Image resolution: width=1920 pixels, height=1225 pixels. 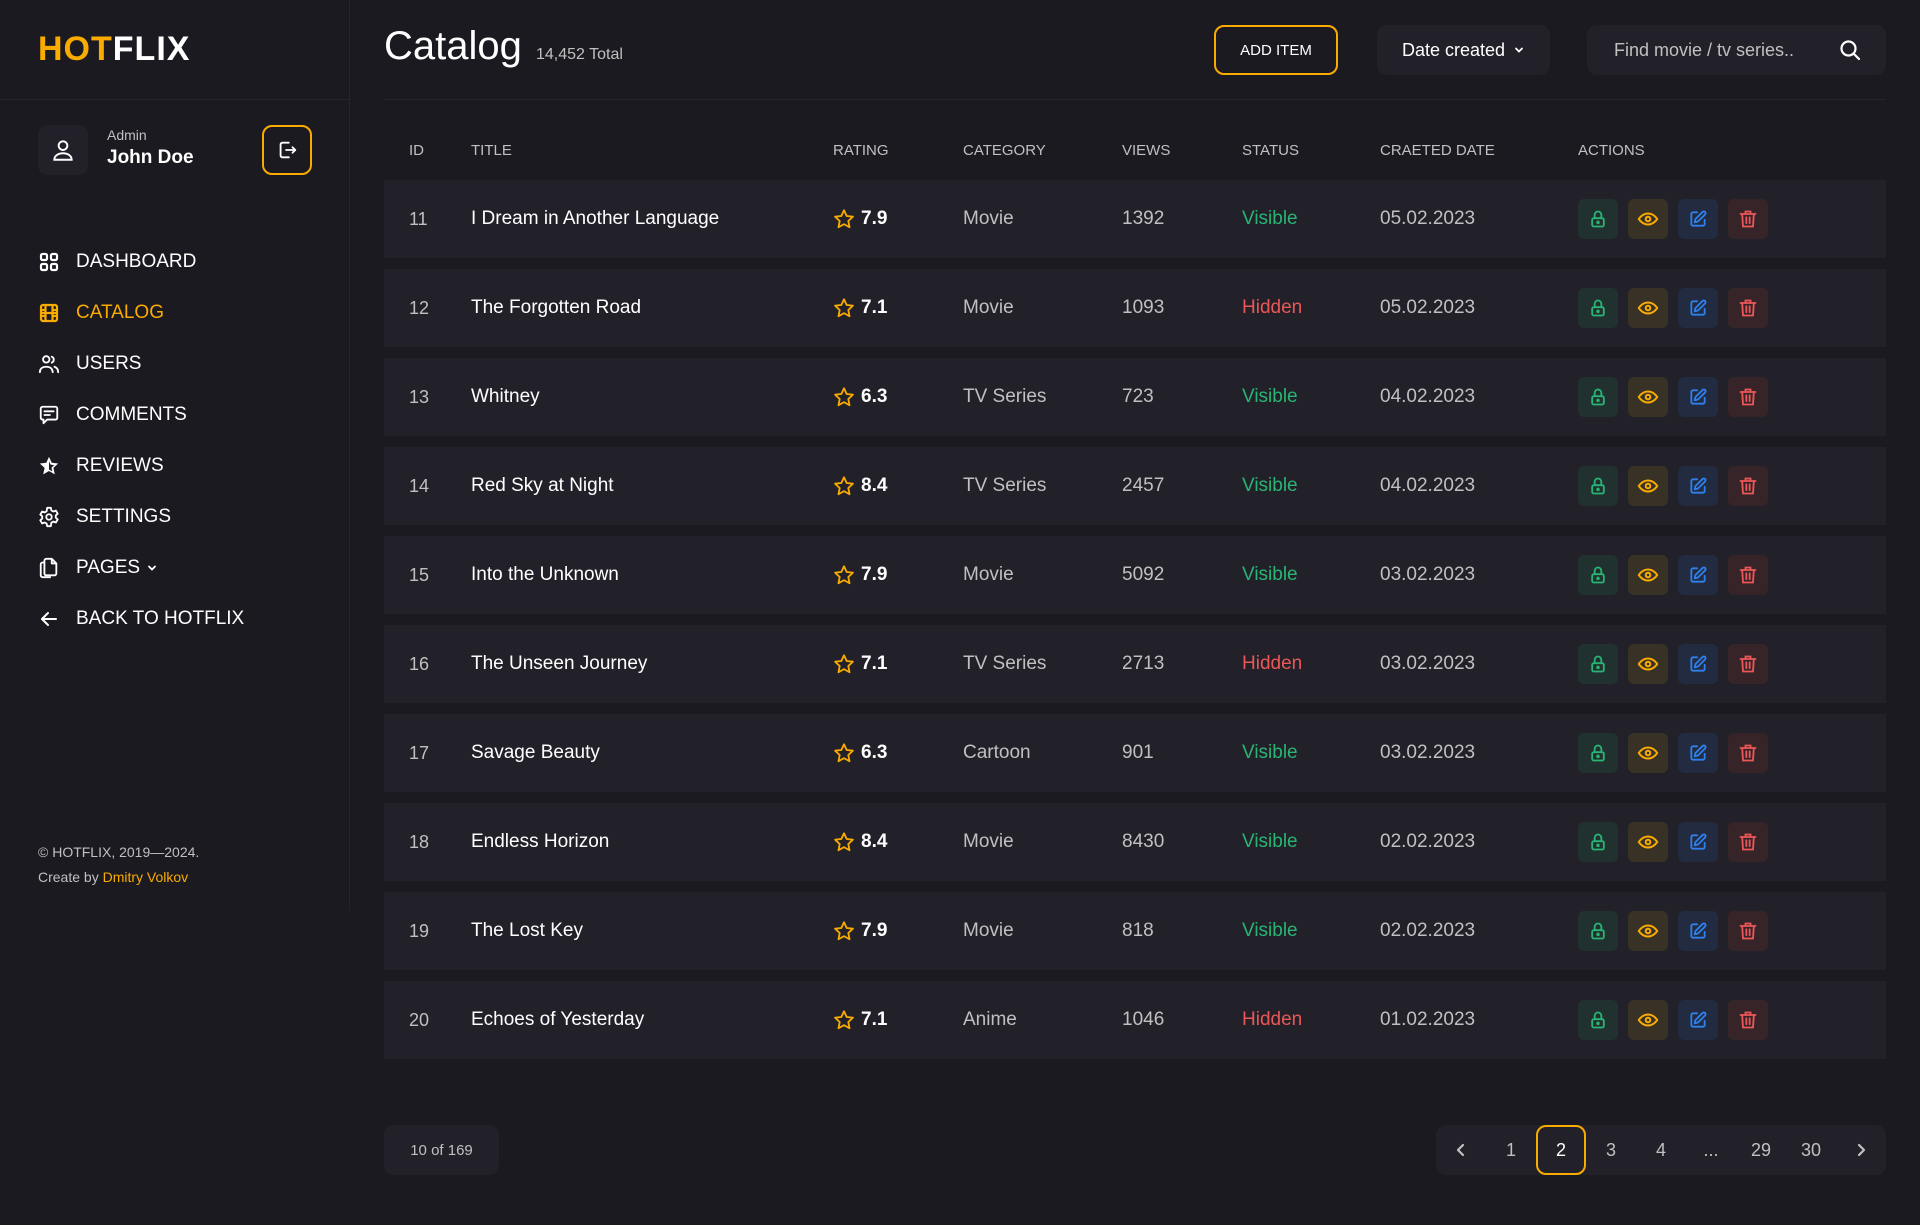 I want to click on cell-title: The Lost Key, so click(x=652, y=931).